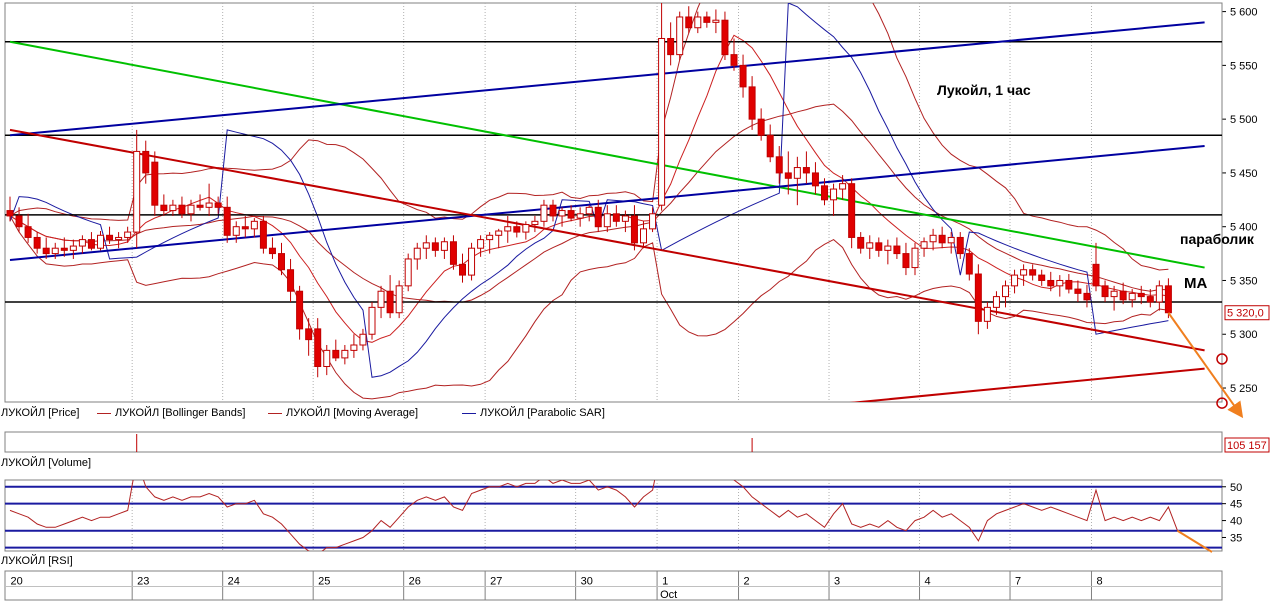 The image size is (1271, 607). Describe the element at coordinates (1244, 120) in the screenshot. I see `price-tick-label: 5 500` at that location.